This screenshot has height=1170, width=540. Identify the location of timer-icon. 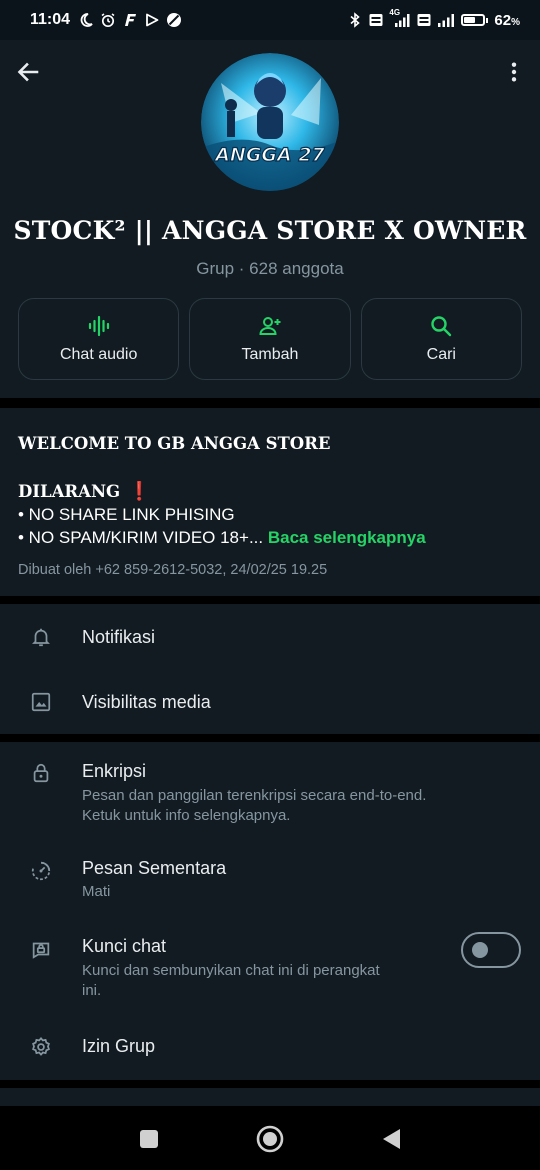
(41, 871).